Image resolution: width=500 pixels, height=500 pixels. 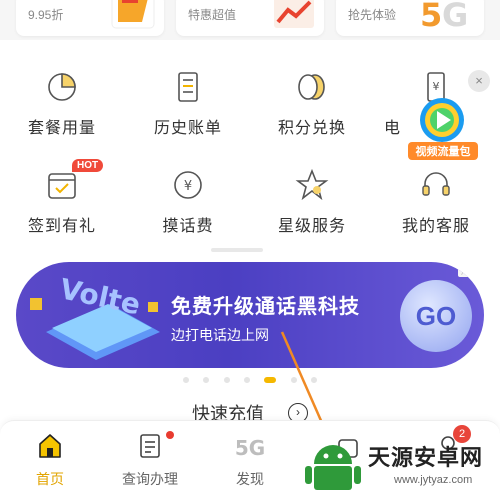 What do you see at coordinates (312, 202) in the screenshot?
I see `grid-item-star-service: 星级服务` at bounding box center [312, 202].